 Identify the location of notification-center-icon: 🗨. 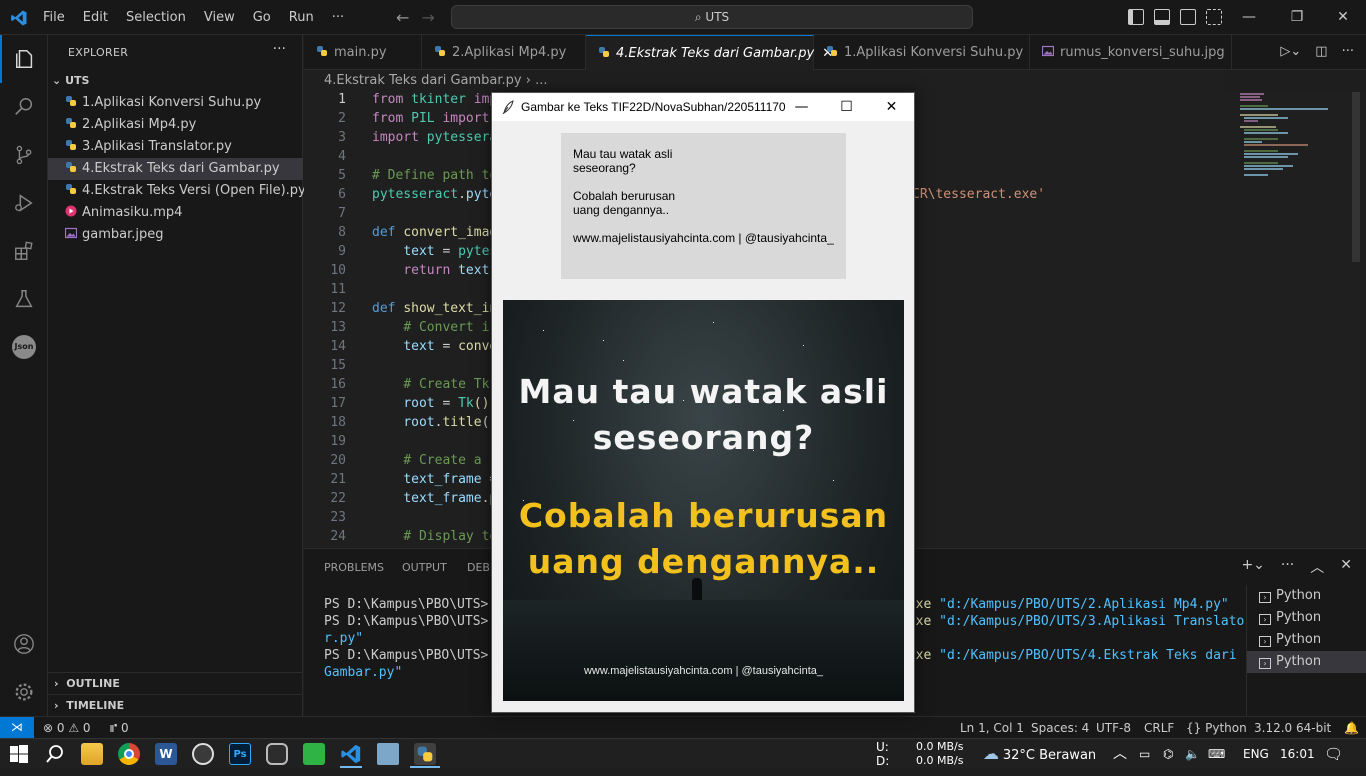
(1333, 754).